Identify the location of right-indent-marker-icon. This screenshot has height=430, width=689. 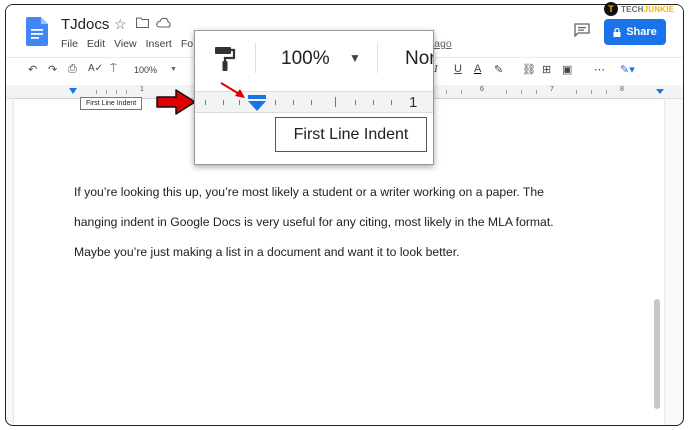
(660, 91).